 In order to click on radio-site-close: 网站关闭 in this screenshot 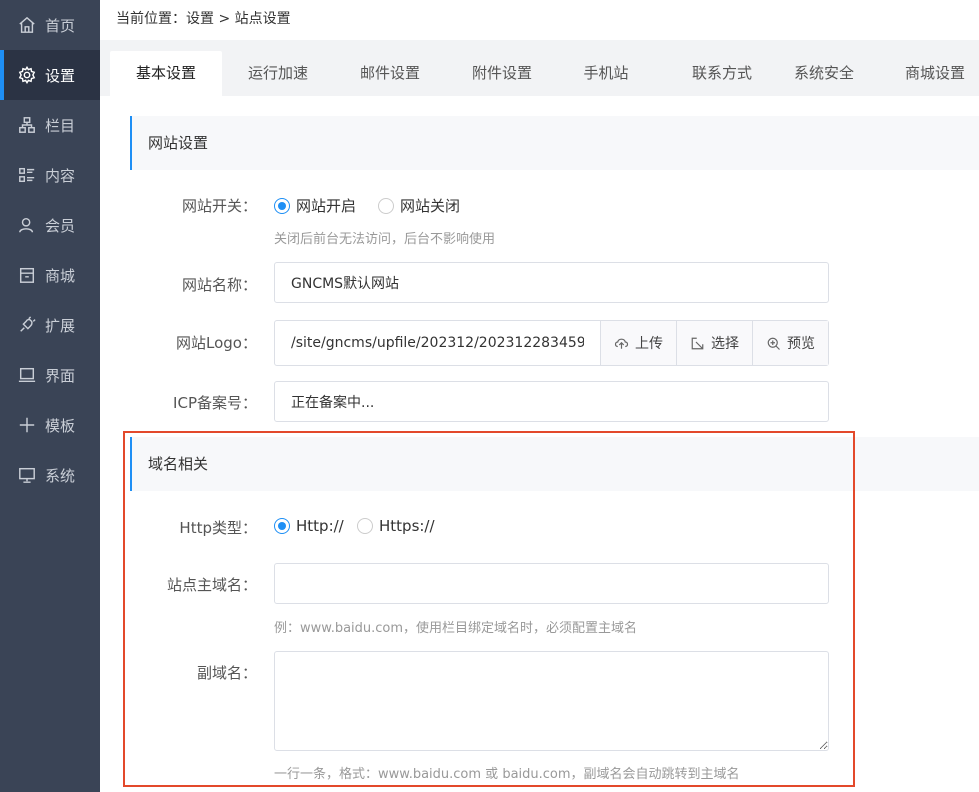, I will do `click(419, 205)`.